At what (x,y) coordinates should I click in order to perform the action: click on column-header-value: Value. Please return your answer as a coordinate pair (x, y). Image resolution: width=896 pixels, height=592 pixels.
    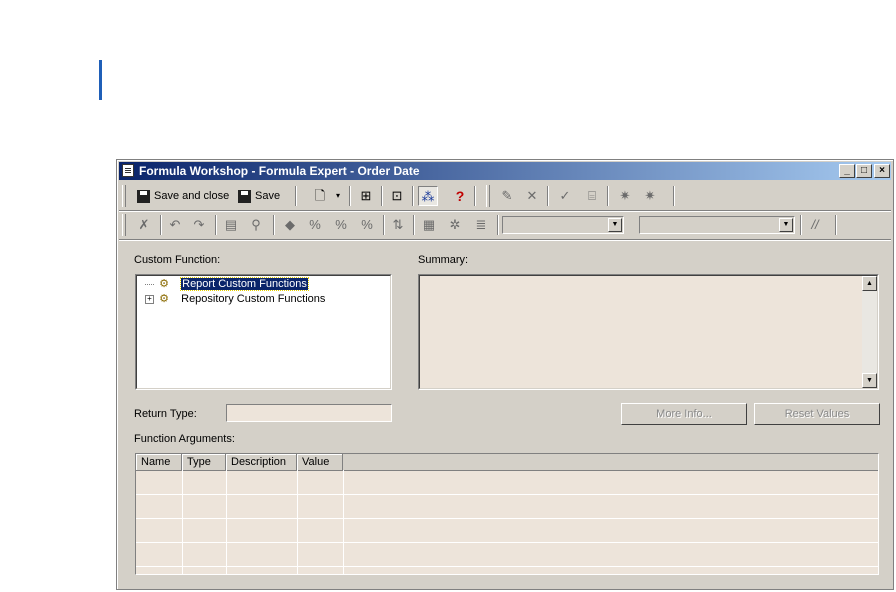
    Looking at the image, I should click on (320, 462).